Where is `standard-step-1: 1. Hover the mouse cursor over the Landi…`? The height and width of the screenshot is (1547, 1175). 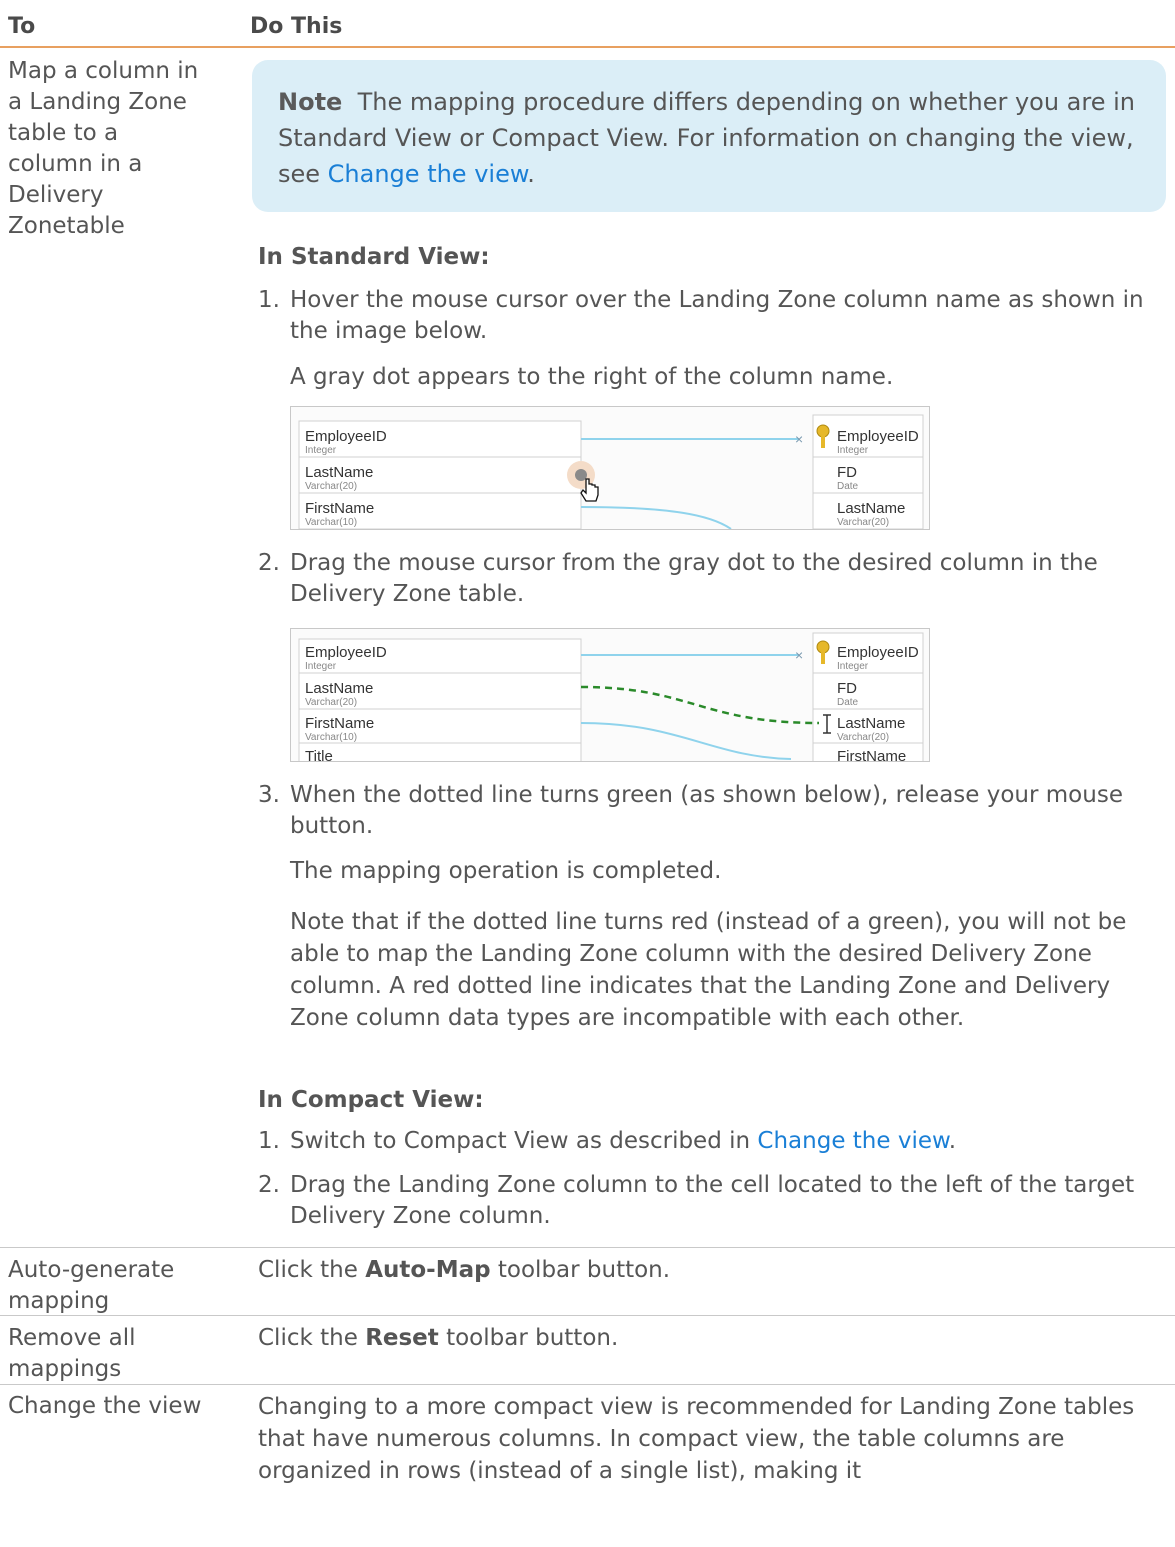
standard-step-1: 1. Hover the mouse cursor over the Landi… is located at coordinates (714, 316).